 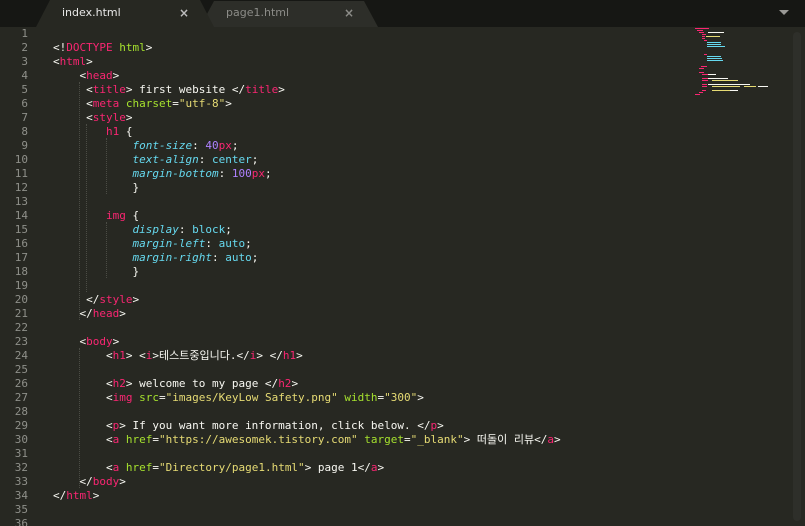 I want to click on line-number: 13, so click(x=21, y=201).